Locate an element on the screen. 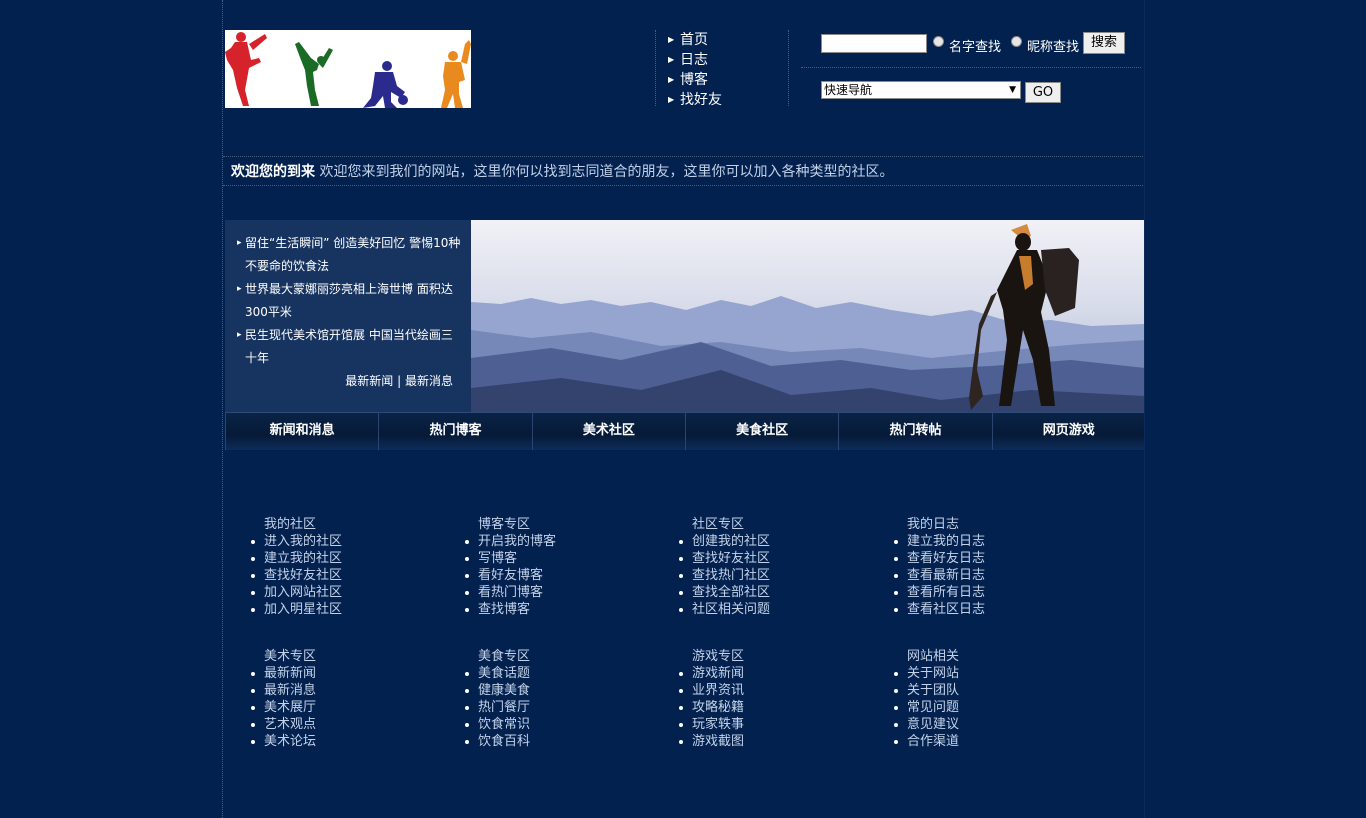 Image resolution: width=1366 pixels, height=818 pixels. column-community-zone: 社区专区 创建我的社区 查找好友社区 查找热门社区 查找全部社区 社区相关问题 is located at coordinates (753, 567).